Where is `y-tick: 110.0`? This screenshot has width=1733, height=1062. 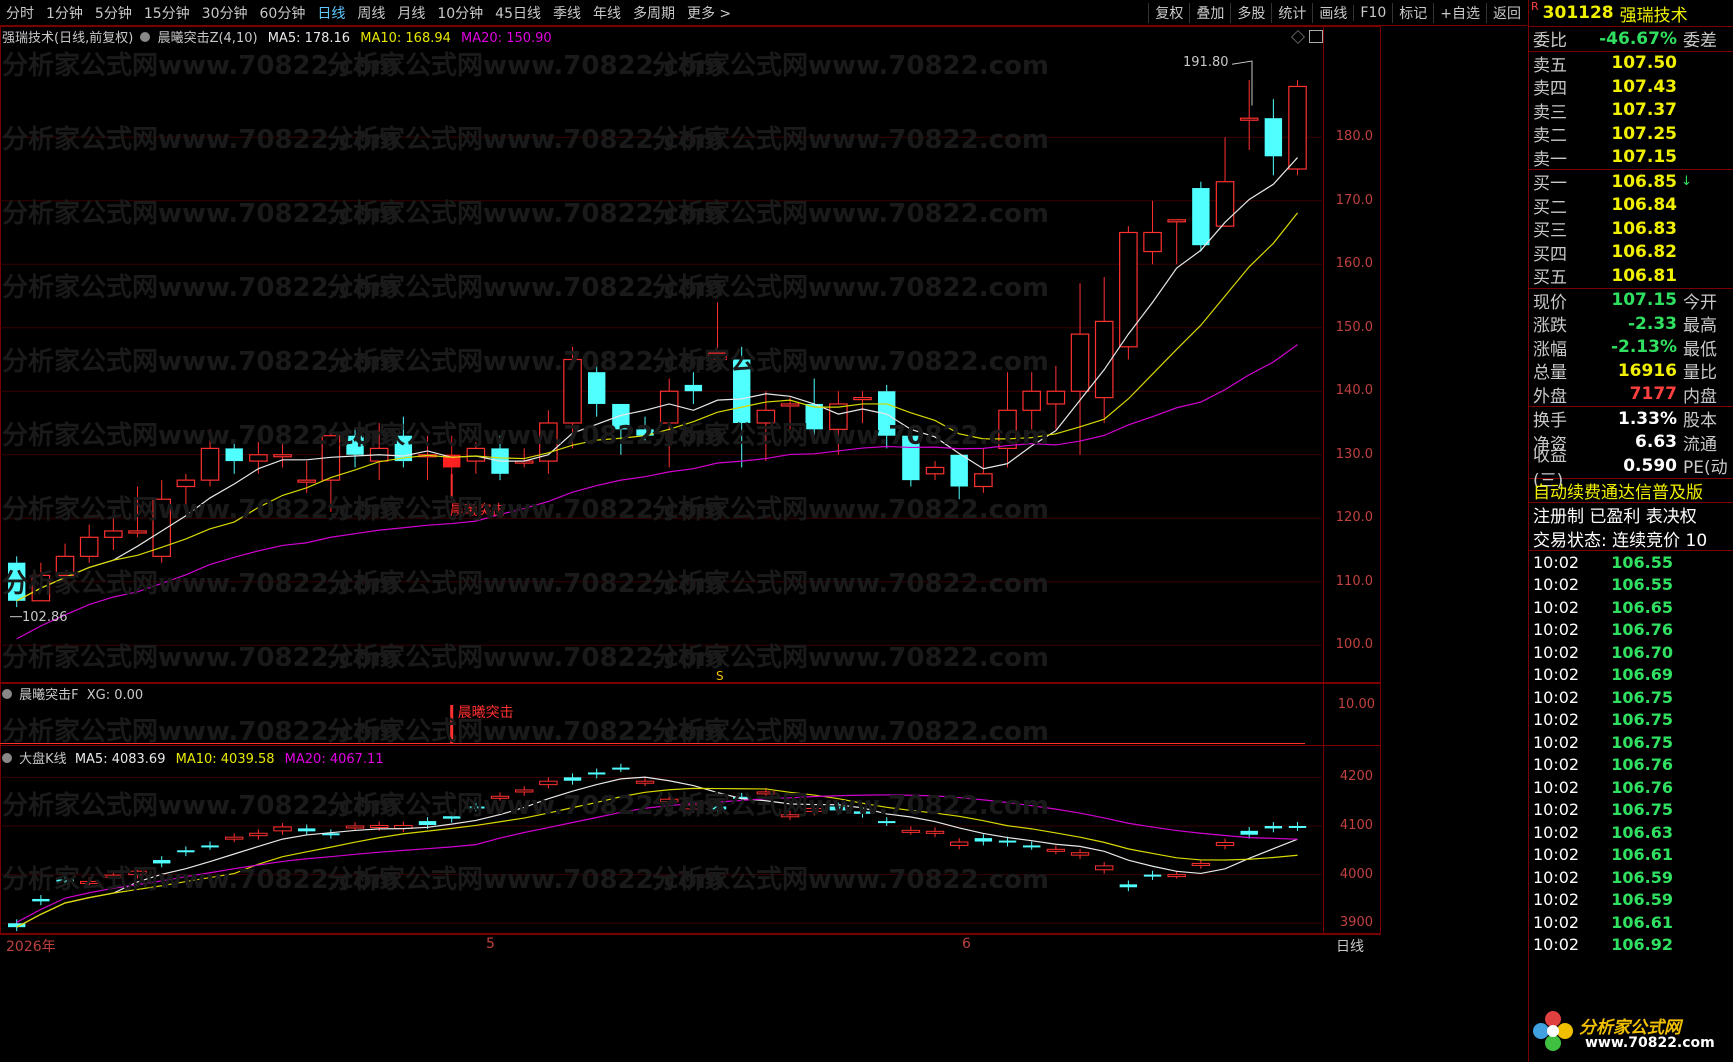 y-tick: 110.0 is located at coordinates (1354, 581).